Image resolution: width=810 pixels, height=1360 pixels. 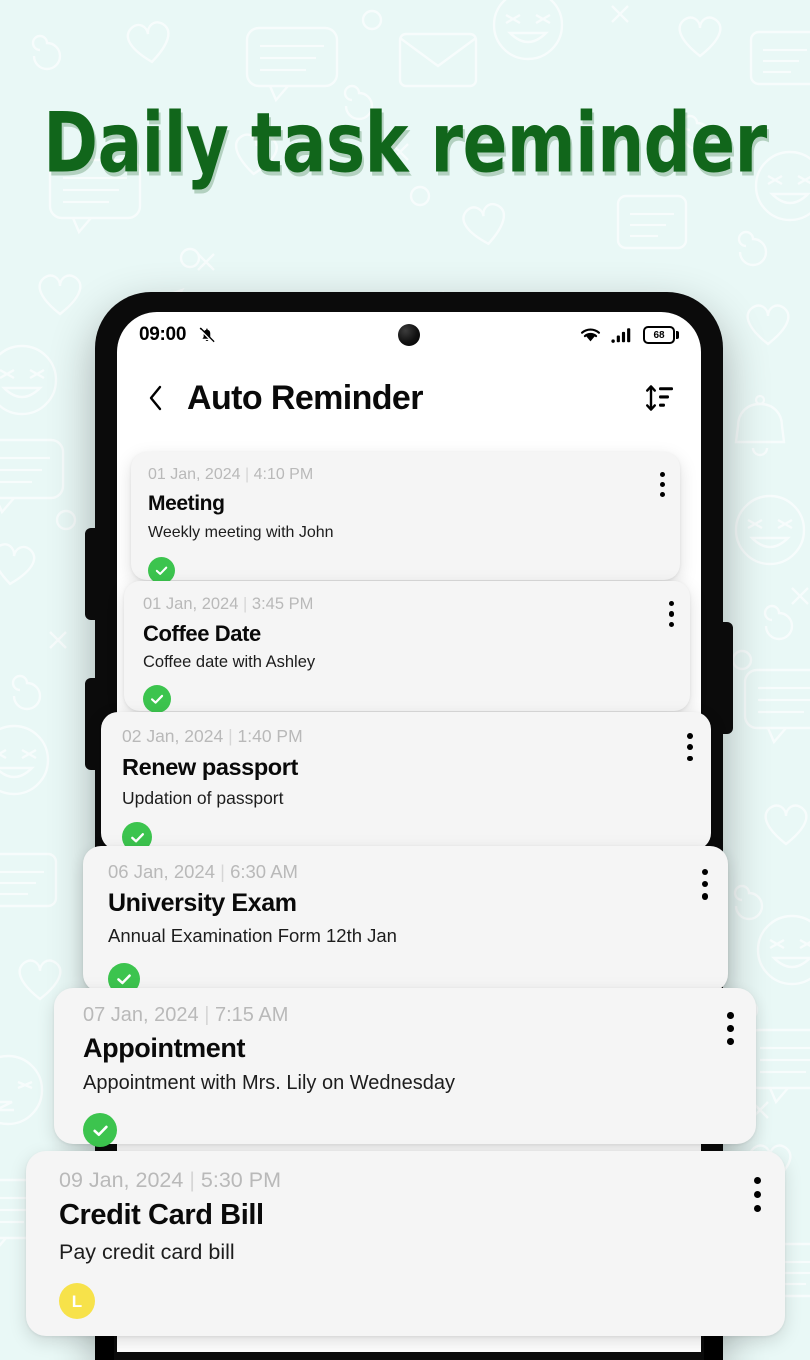 What do you see at coordinates (677, 335) in the screenshot?
I see `battery-tip` at bounding box center [677, 335].